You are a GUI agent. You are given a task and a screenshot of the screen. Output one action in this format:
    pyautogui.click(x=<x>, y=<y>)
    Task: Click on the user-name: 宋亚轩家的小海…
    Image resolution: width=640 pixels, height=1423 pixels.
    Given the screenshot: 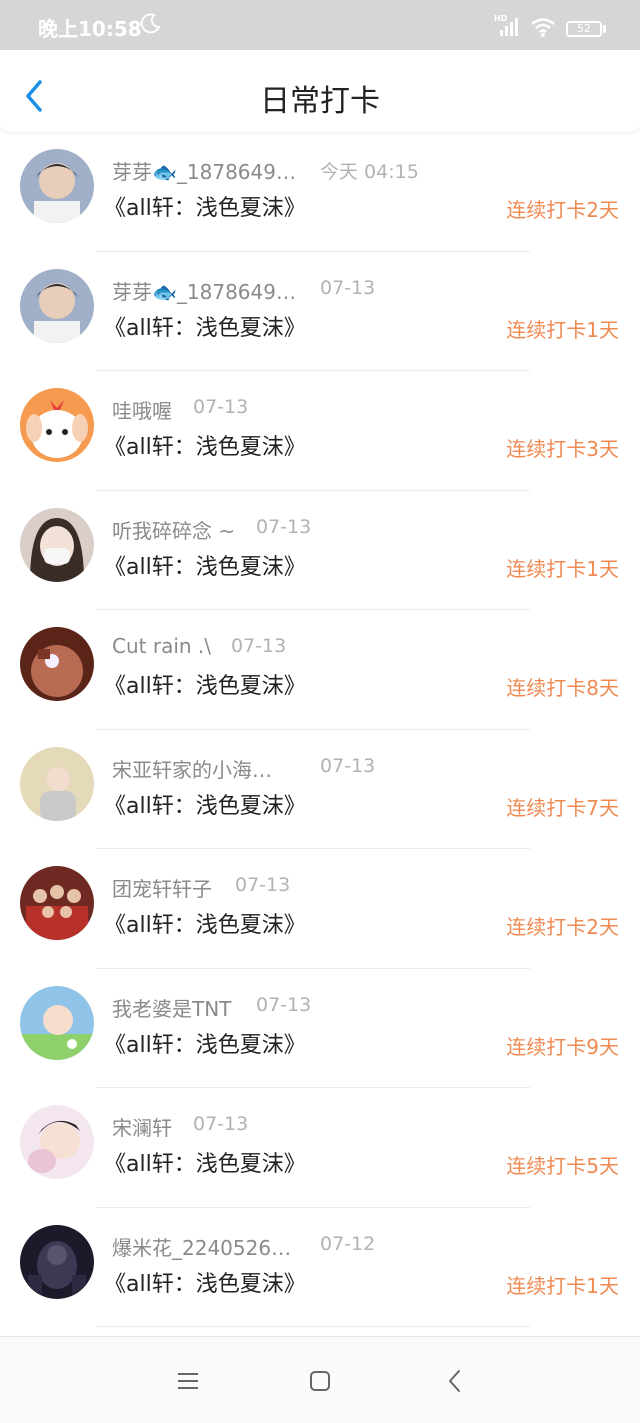 What is the action you would take?
    pyautogui.click(x=192, y=768)
    